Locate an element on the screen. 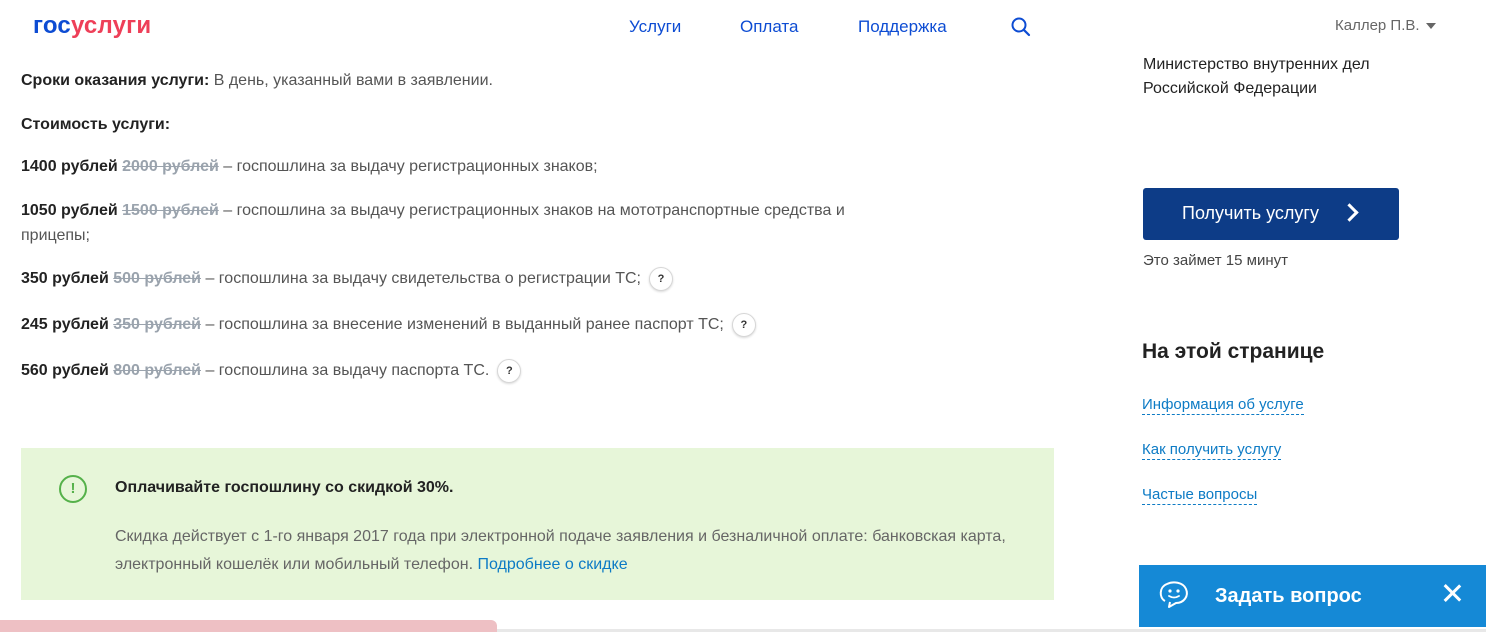 The height and width of the screenshot is (632, 1486). price-new: 560 рублей is located at coordinates (65, 371).